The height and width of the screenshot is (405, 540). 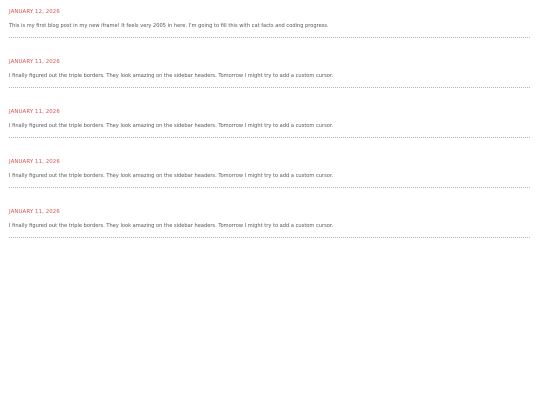 What do you see at coordinates (34, 12) in the screenshot?
I see `post-date: JANUARY 12, 2026` at bounding box center [34, 12].